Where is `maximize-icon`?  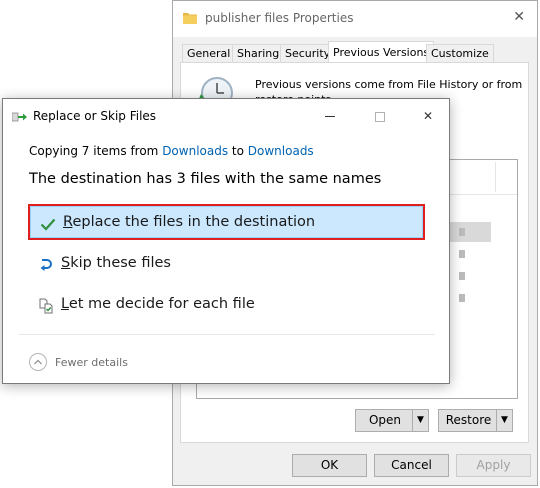
maximize-icon is located at coordinates (380, 116).